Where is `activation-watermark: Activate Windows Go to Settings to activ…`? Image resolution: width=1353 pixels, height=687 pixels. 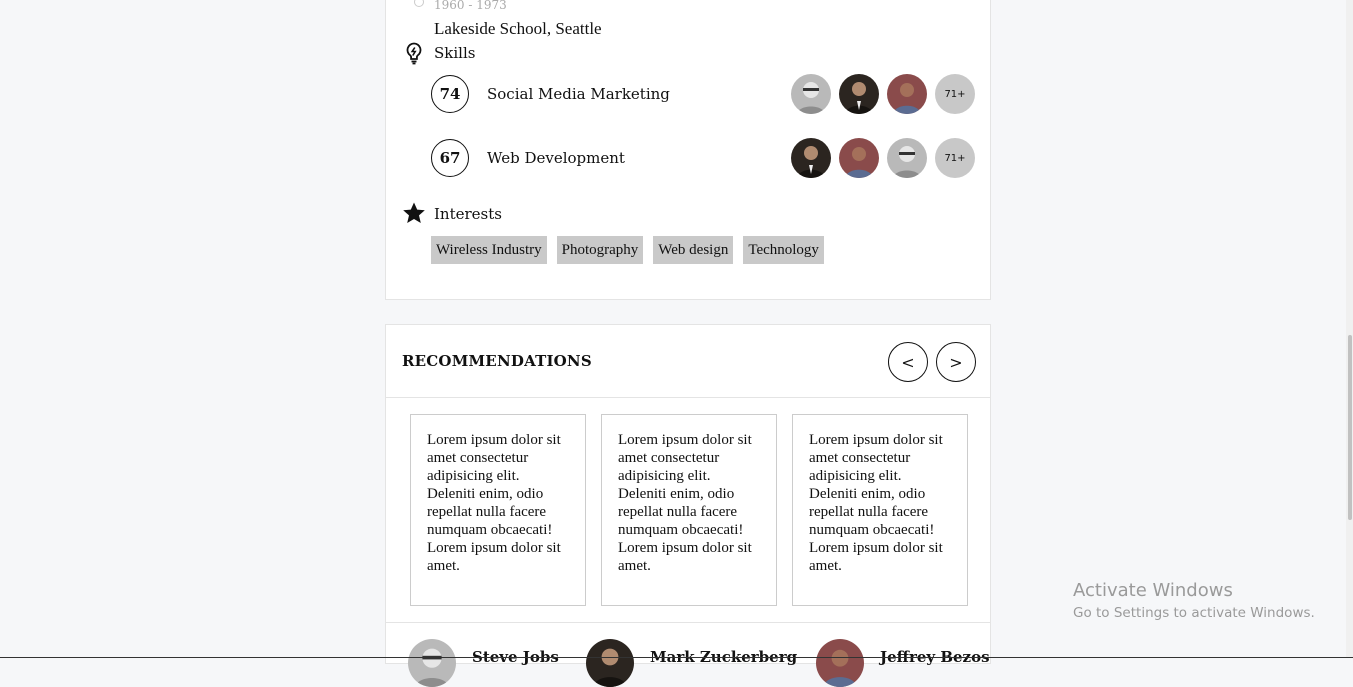
activation-watermark: Activate Windows Go to Settings to activ… is located at coordinates (1194, 600).